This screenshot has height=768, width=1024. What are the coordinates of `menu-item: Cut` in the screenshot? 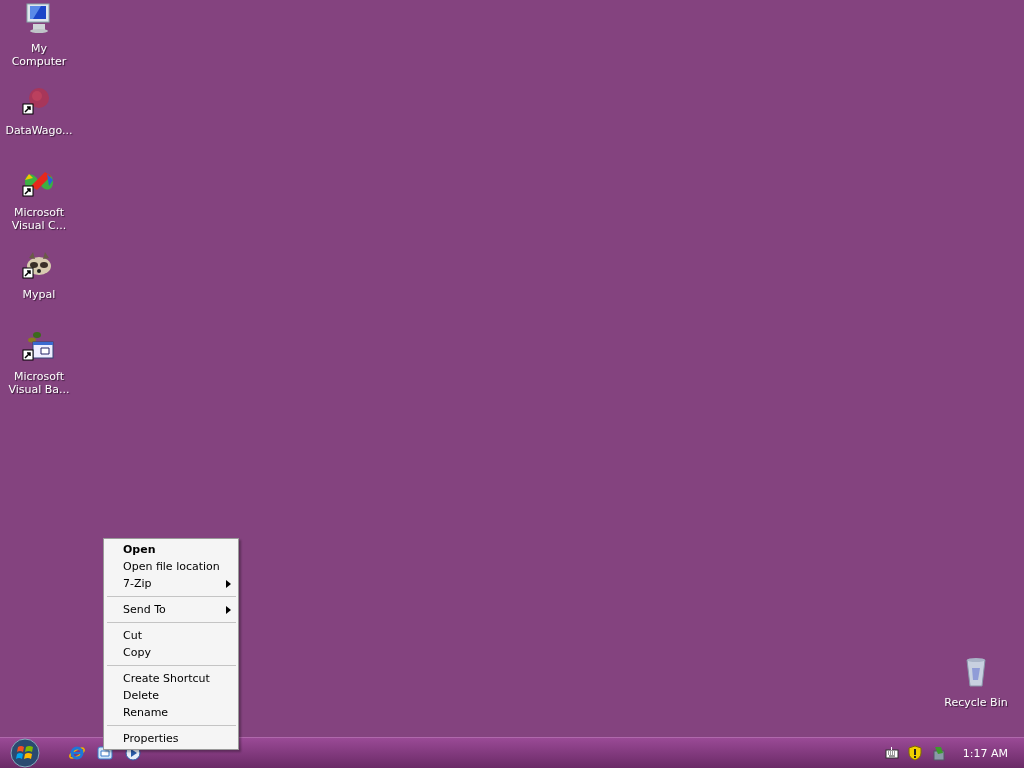 It's located at (171, 635).